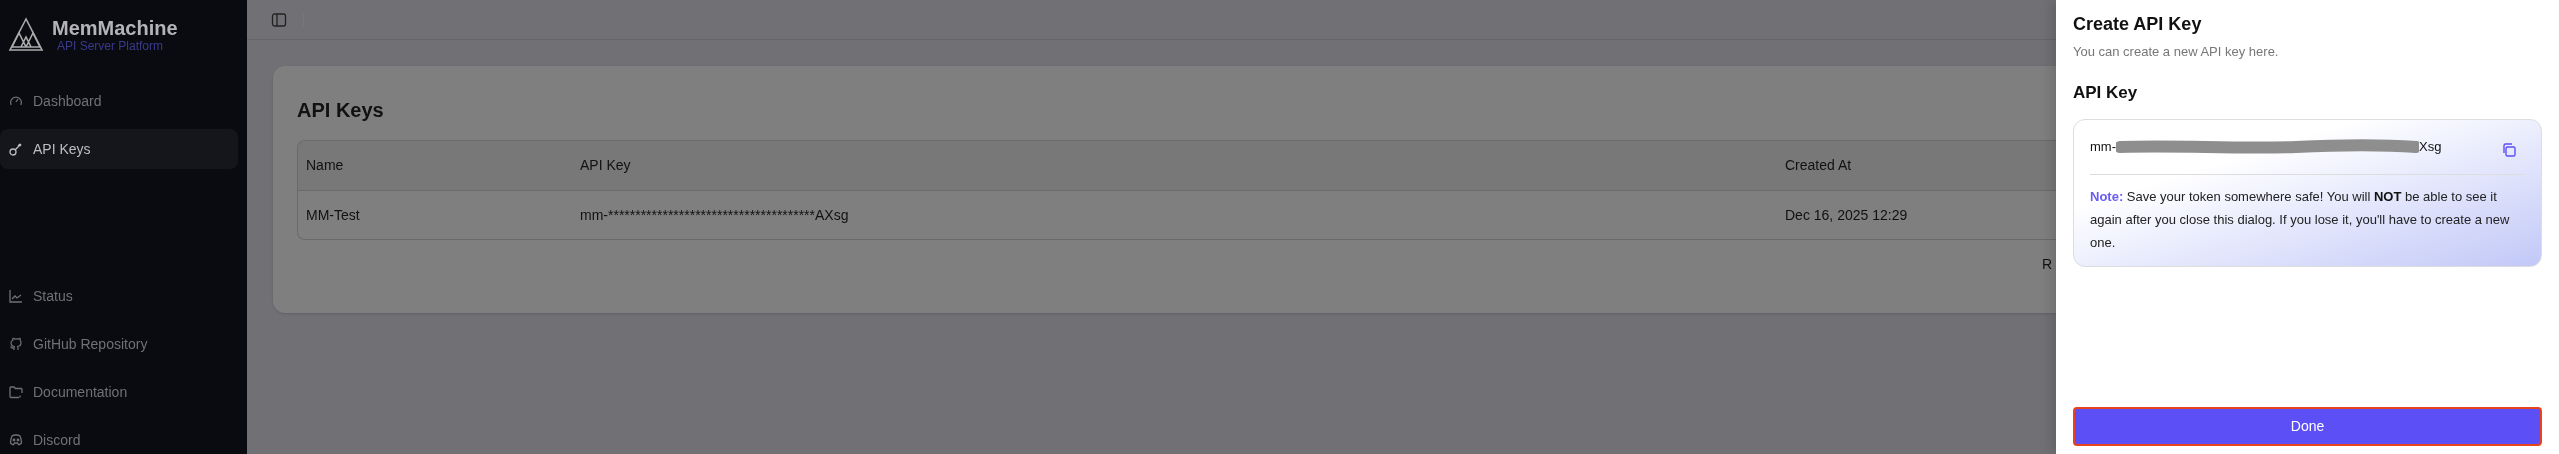 This screenshot has width=2559, height=454. I want to click on discord-icon, so click(16, 440).